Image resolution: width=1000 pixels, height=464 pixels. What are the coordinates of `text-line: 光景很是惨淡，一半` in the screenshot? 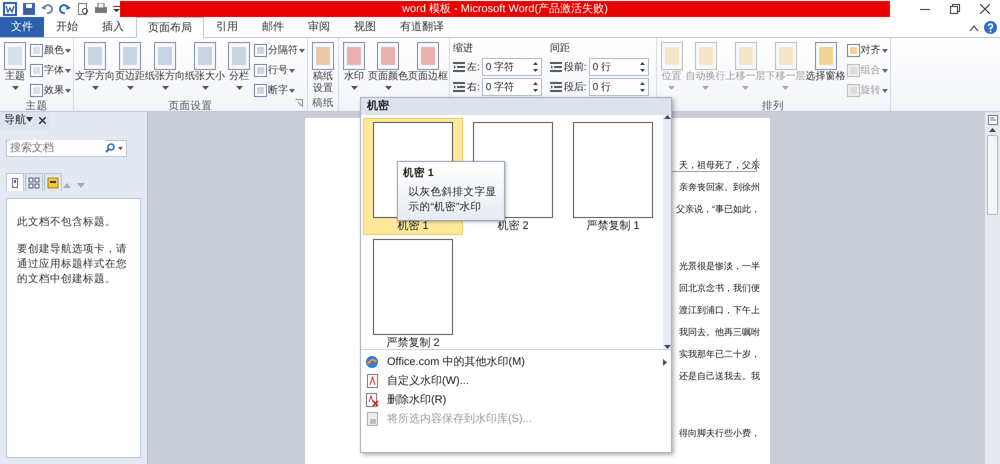 It's located at (719, 266).